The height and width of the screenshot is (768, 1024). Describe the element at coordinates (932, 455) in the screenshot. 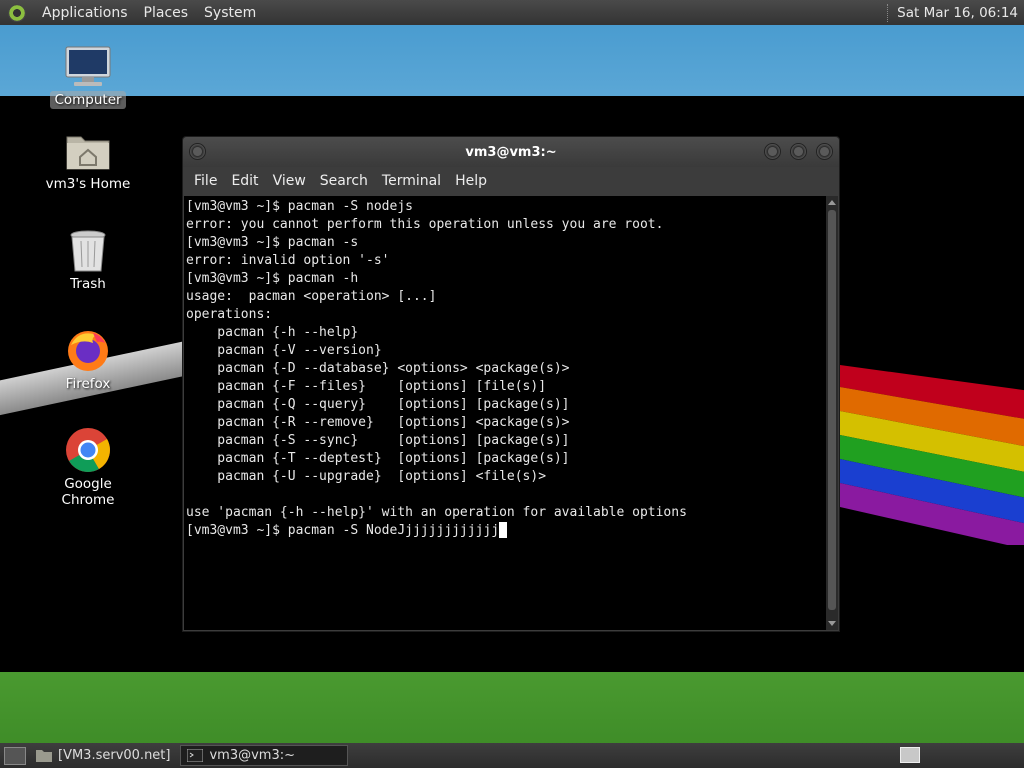

I see `wallpaper-rainbow` at that location.